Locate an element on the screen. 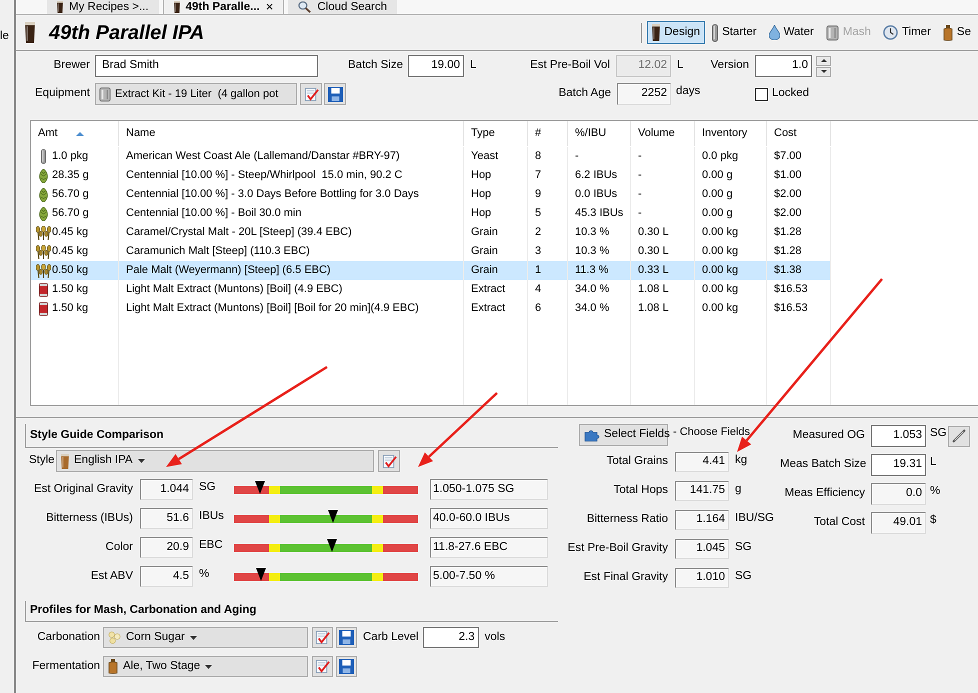 The width and height of the screenshot is (978, 693). column-header: # is located at coordinates (548, 133).